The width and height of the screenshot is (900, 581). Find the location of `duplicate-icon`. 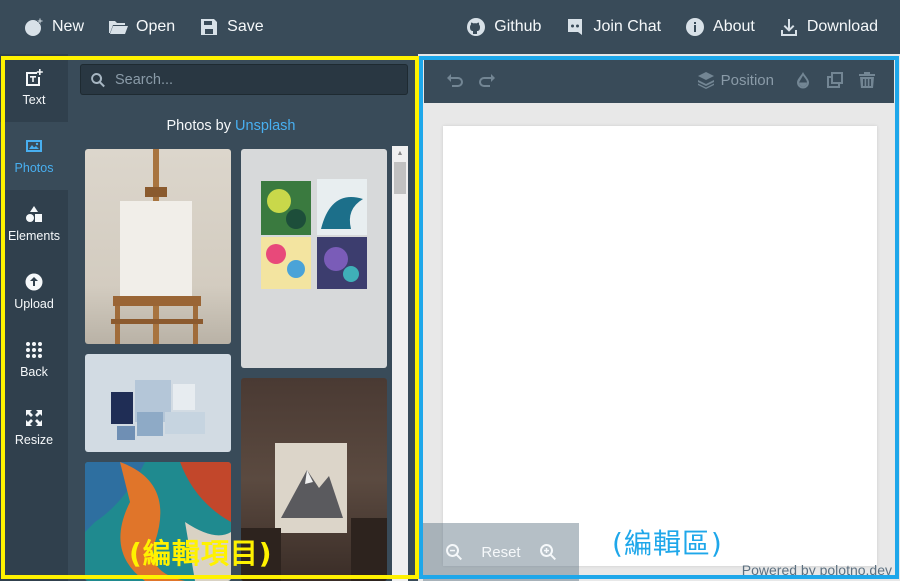

duplicate-icon is located at coordinates (835, 80).